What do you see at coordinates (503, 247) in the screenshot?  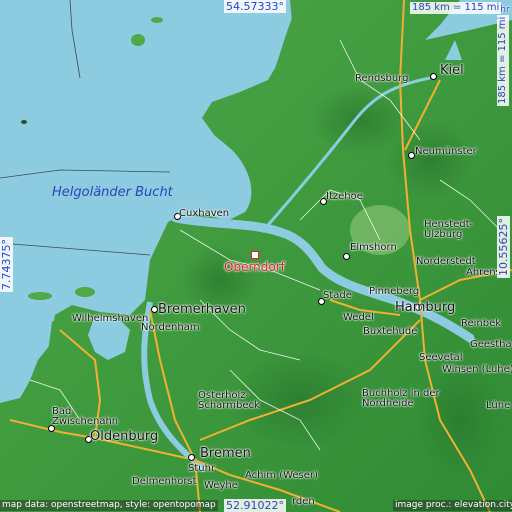 I see `east-longitude-label: 10.55625°` at bounding box center [503, 247].